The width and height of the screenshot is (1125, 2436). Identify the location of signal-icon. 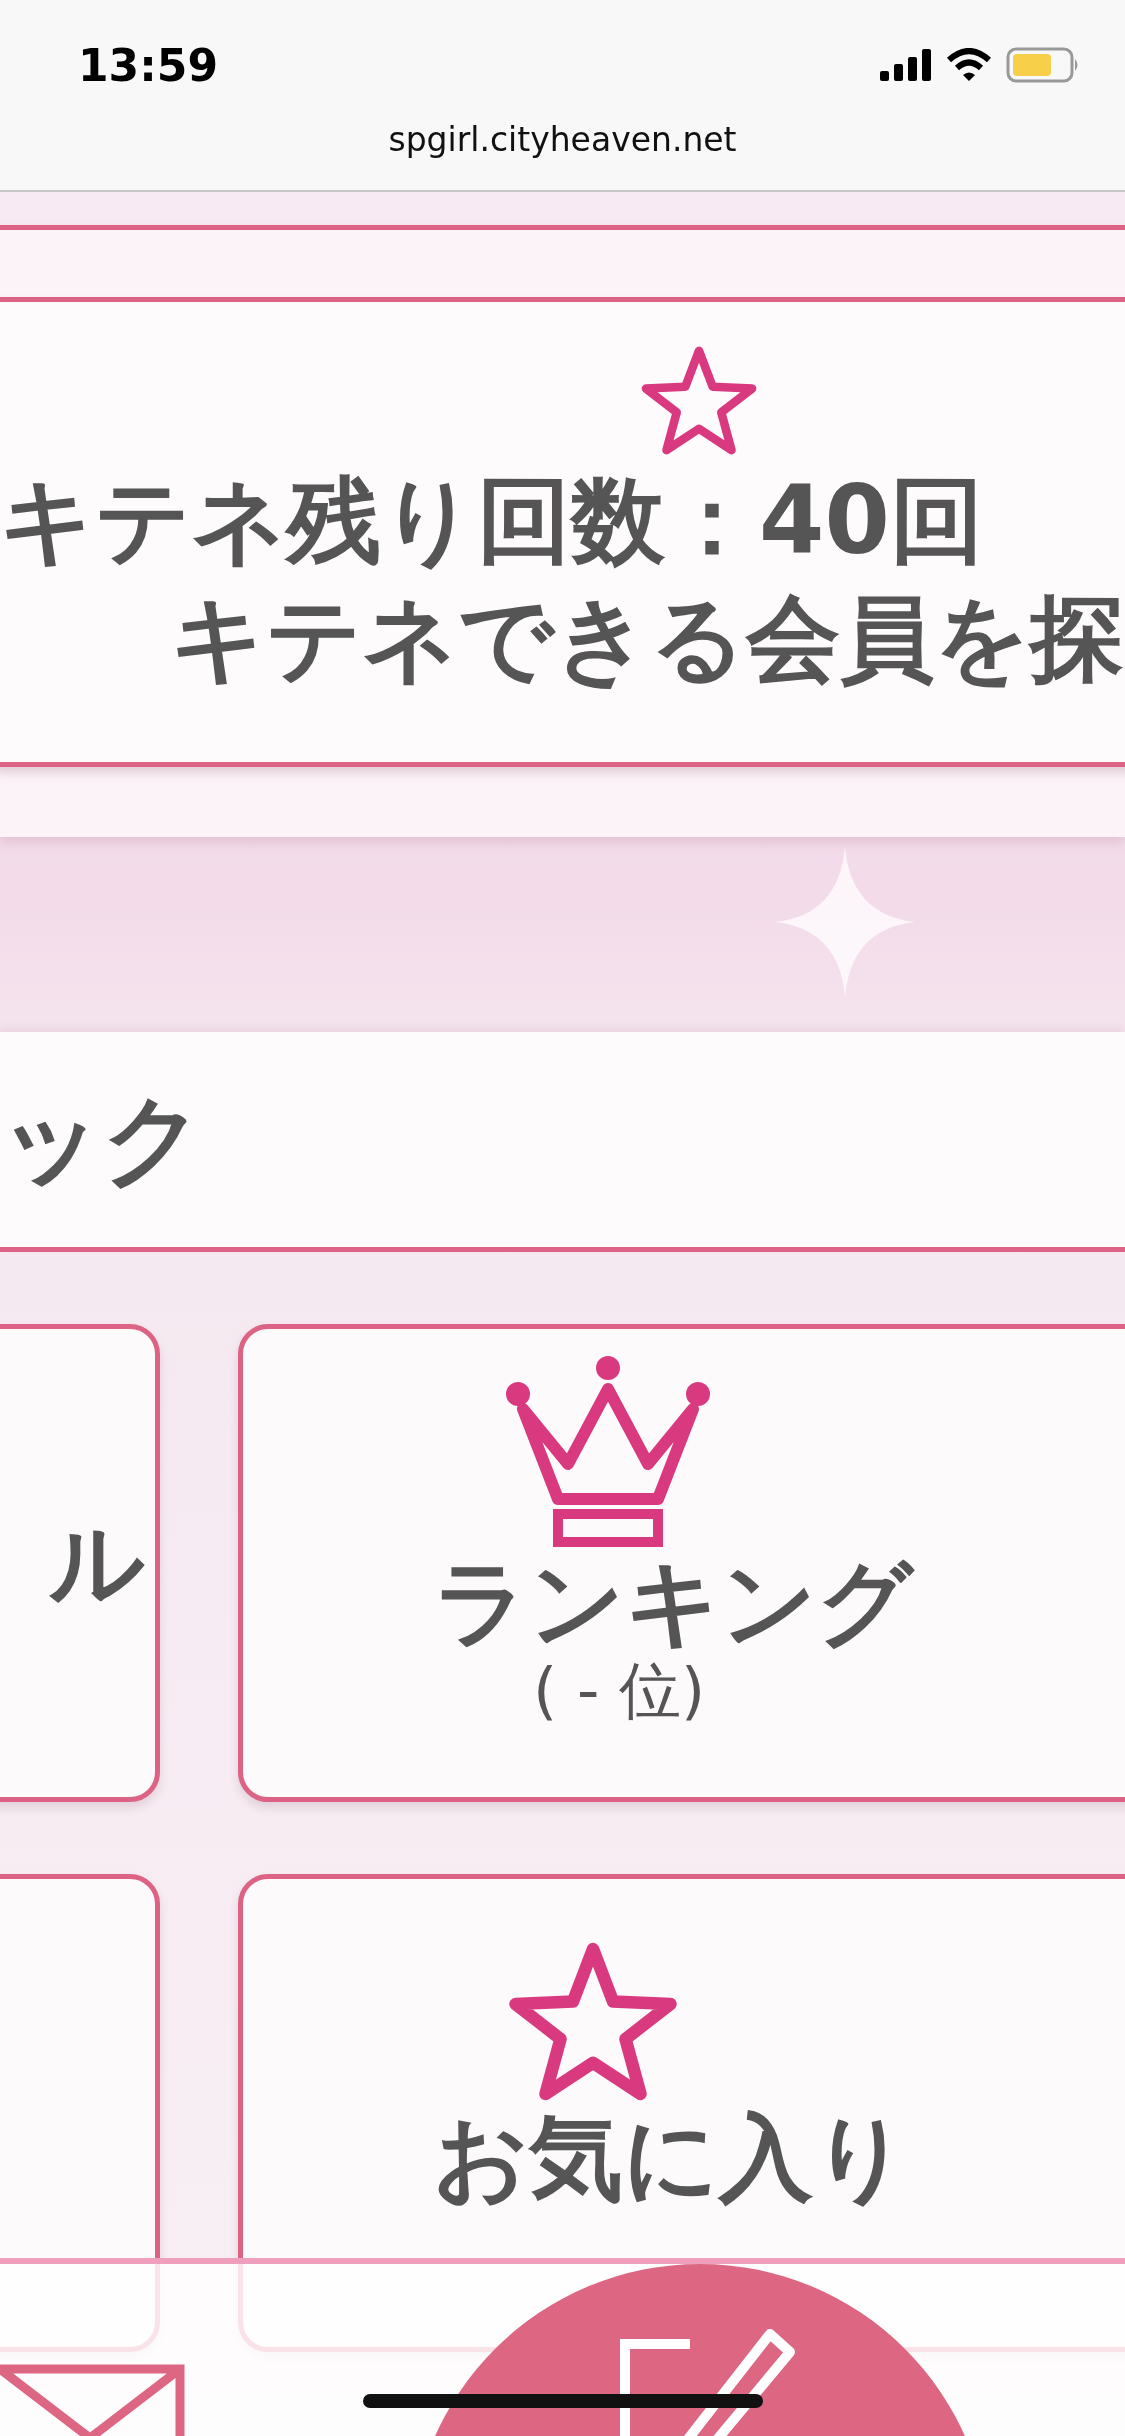
(906, 65).